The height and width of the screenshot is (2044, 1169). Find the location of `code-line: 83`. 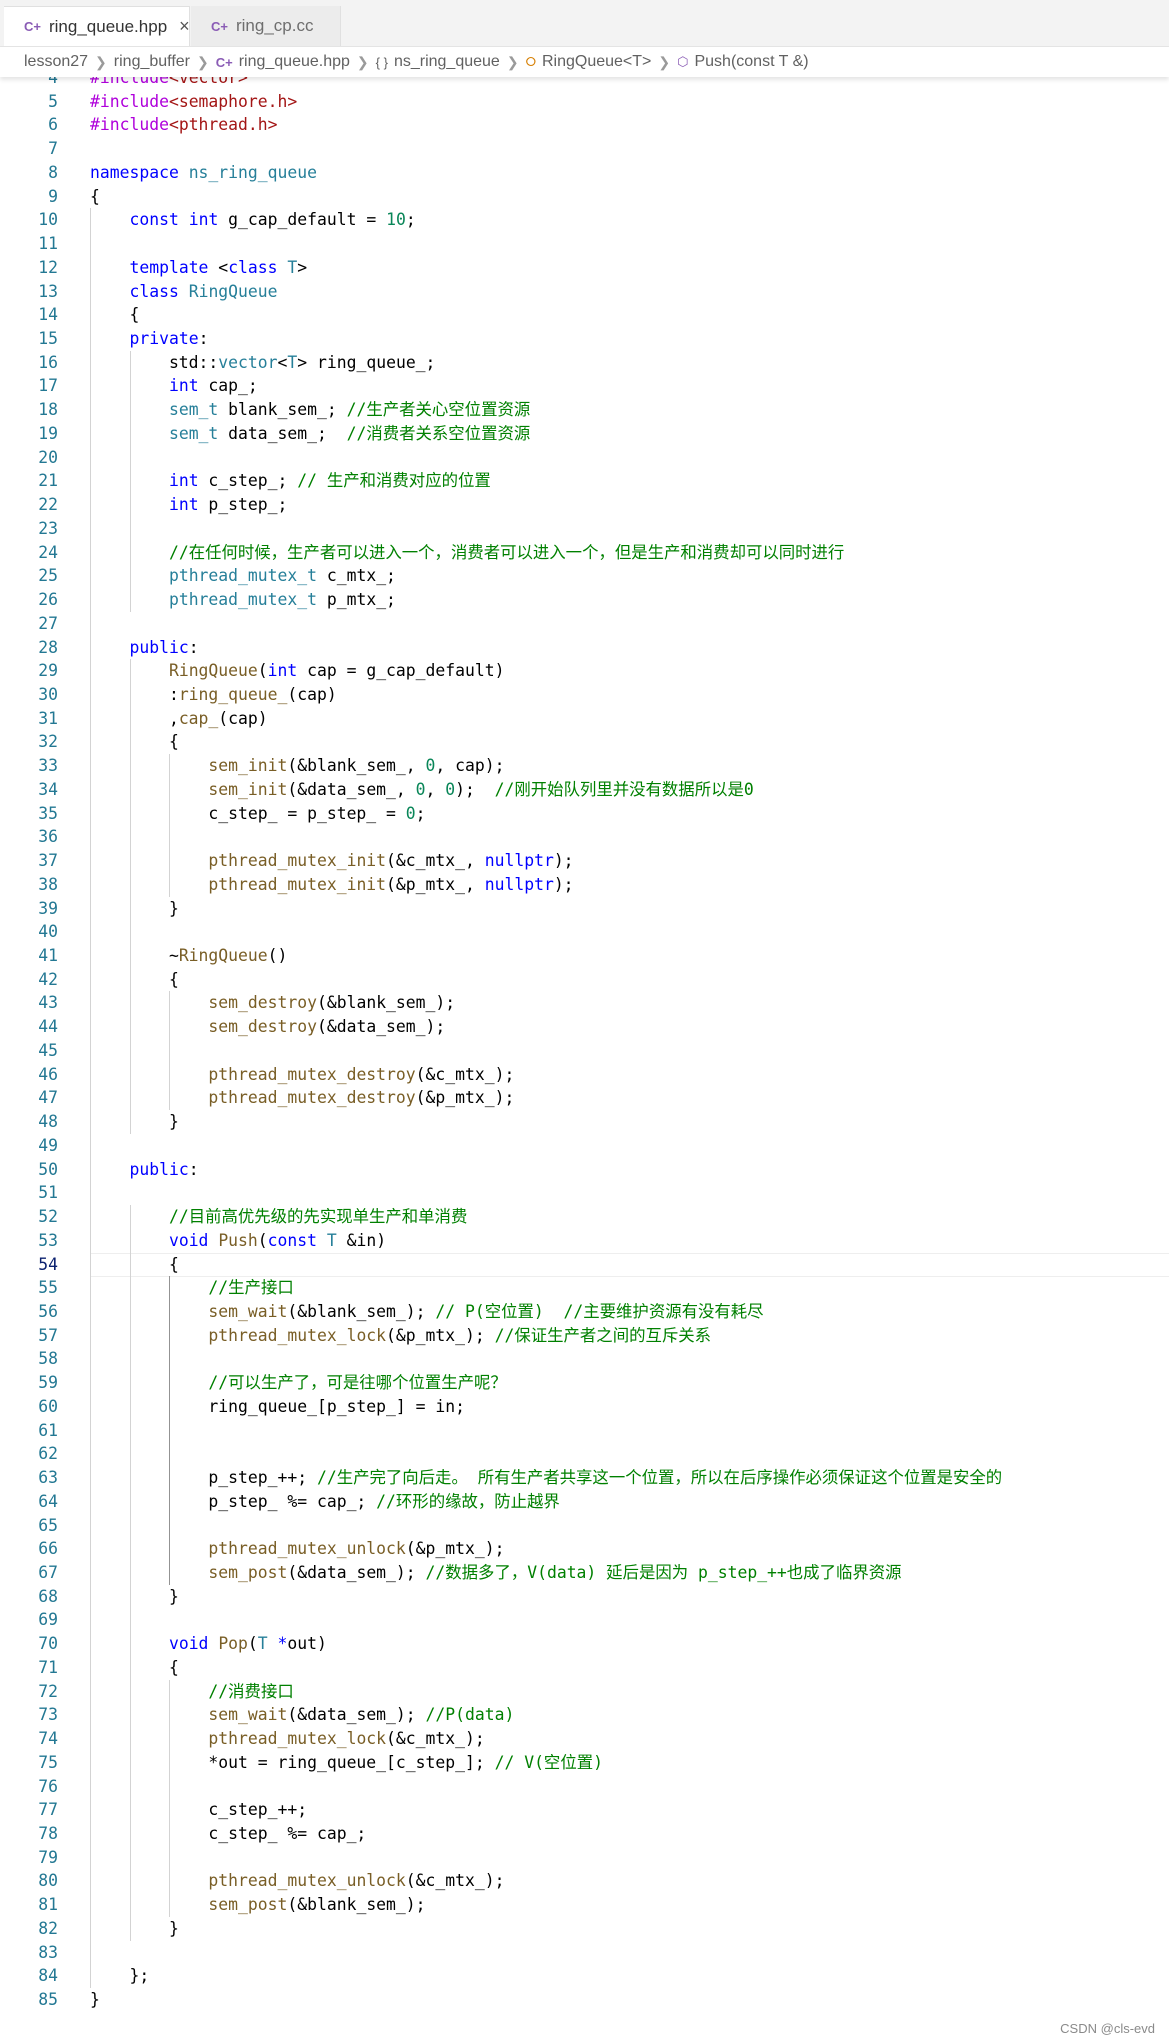

code-line: 83 is located at coordinates (584, 1953).